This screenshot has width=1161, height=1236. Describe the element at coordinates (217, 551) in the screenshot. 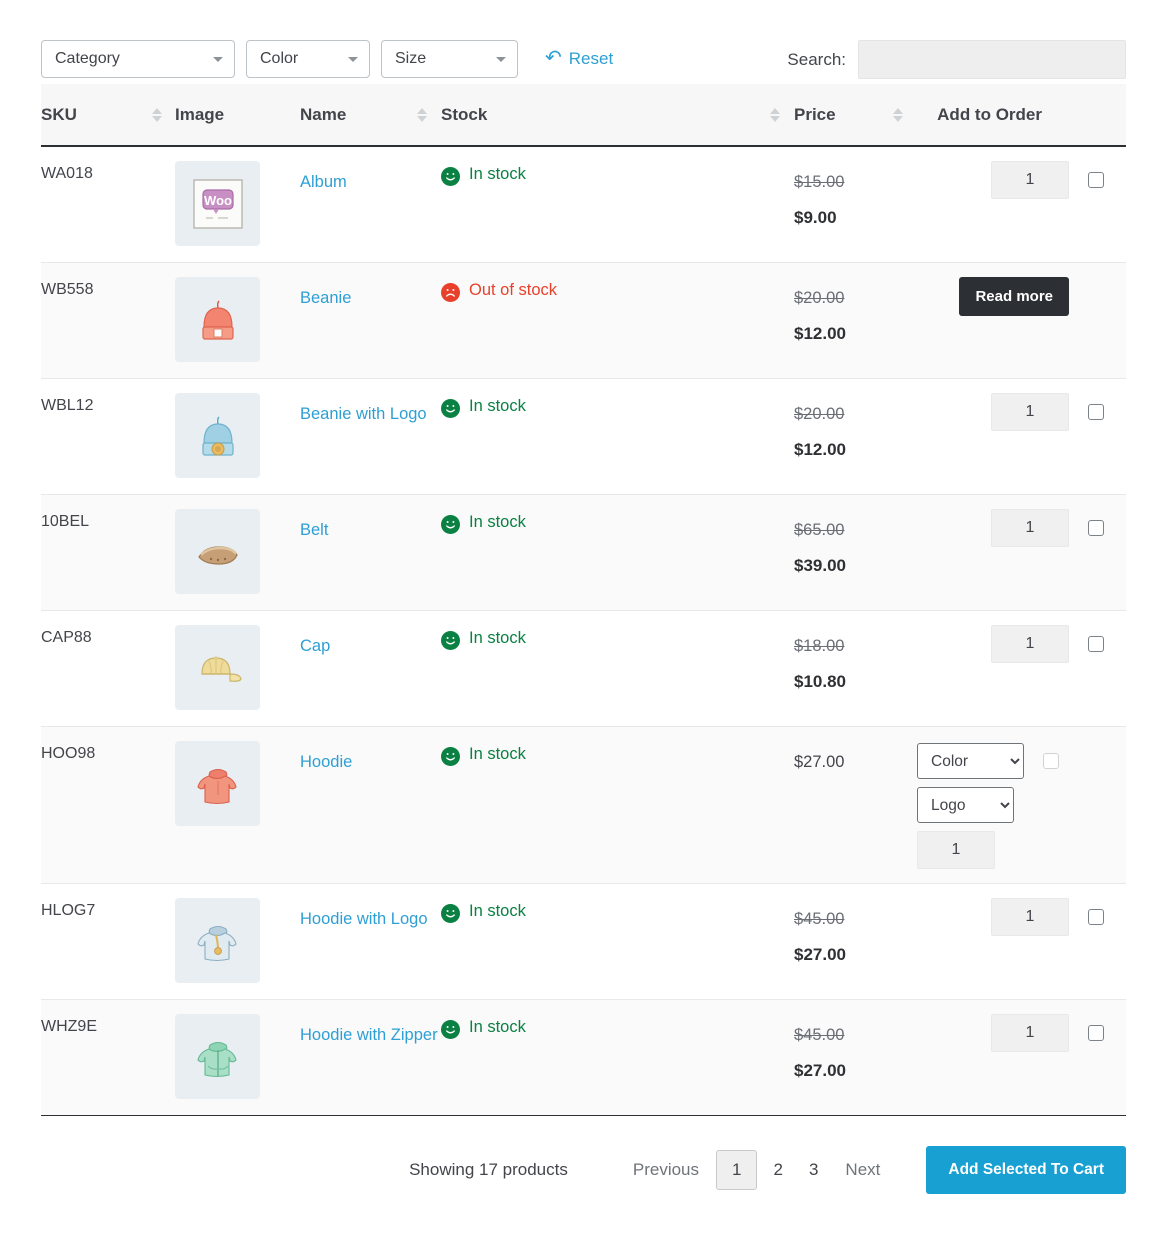

I see `belt-thumbnail` at that location.